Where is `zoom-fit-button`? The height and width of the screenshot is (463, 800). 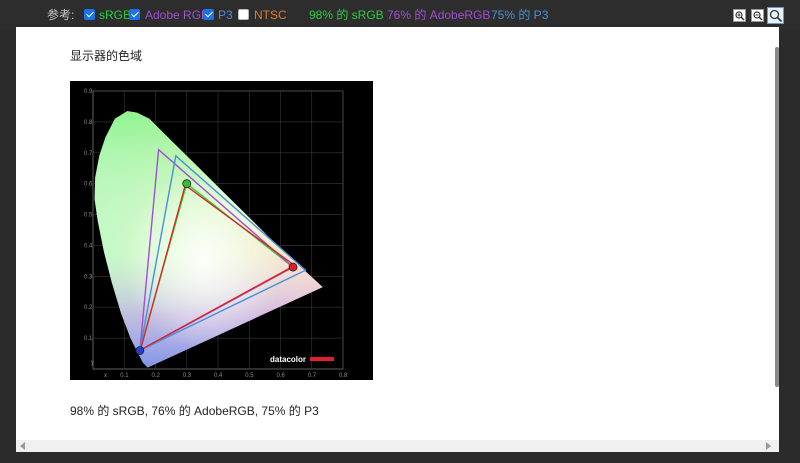
zoom-fit-button is located at coordinates (775, 15).